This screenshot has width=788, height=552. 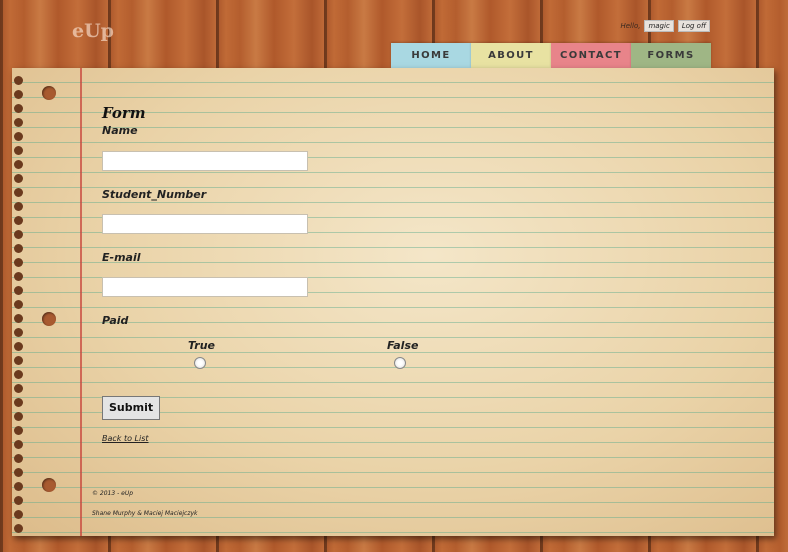 What do you see at coordinates (511, 55) in the screenshot?
I see `nav-about: ABOUT` at bounding box center [511, 55].